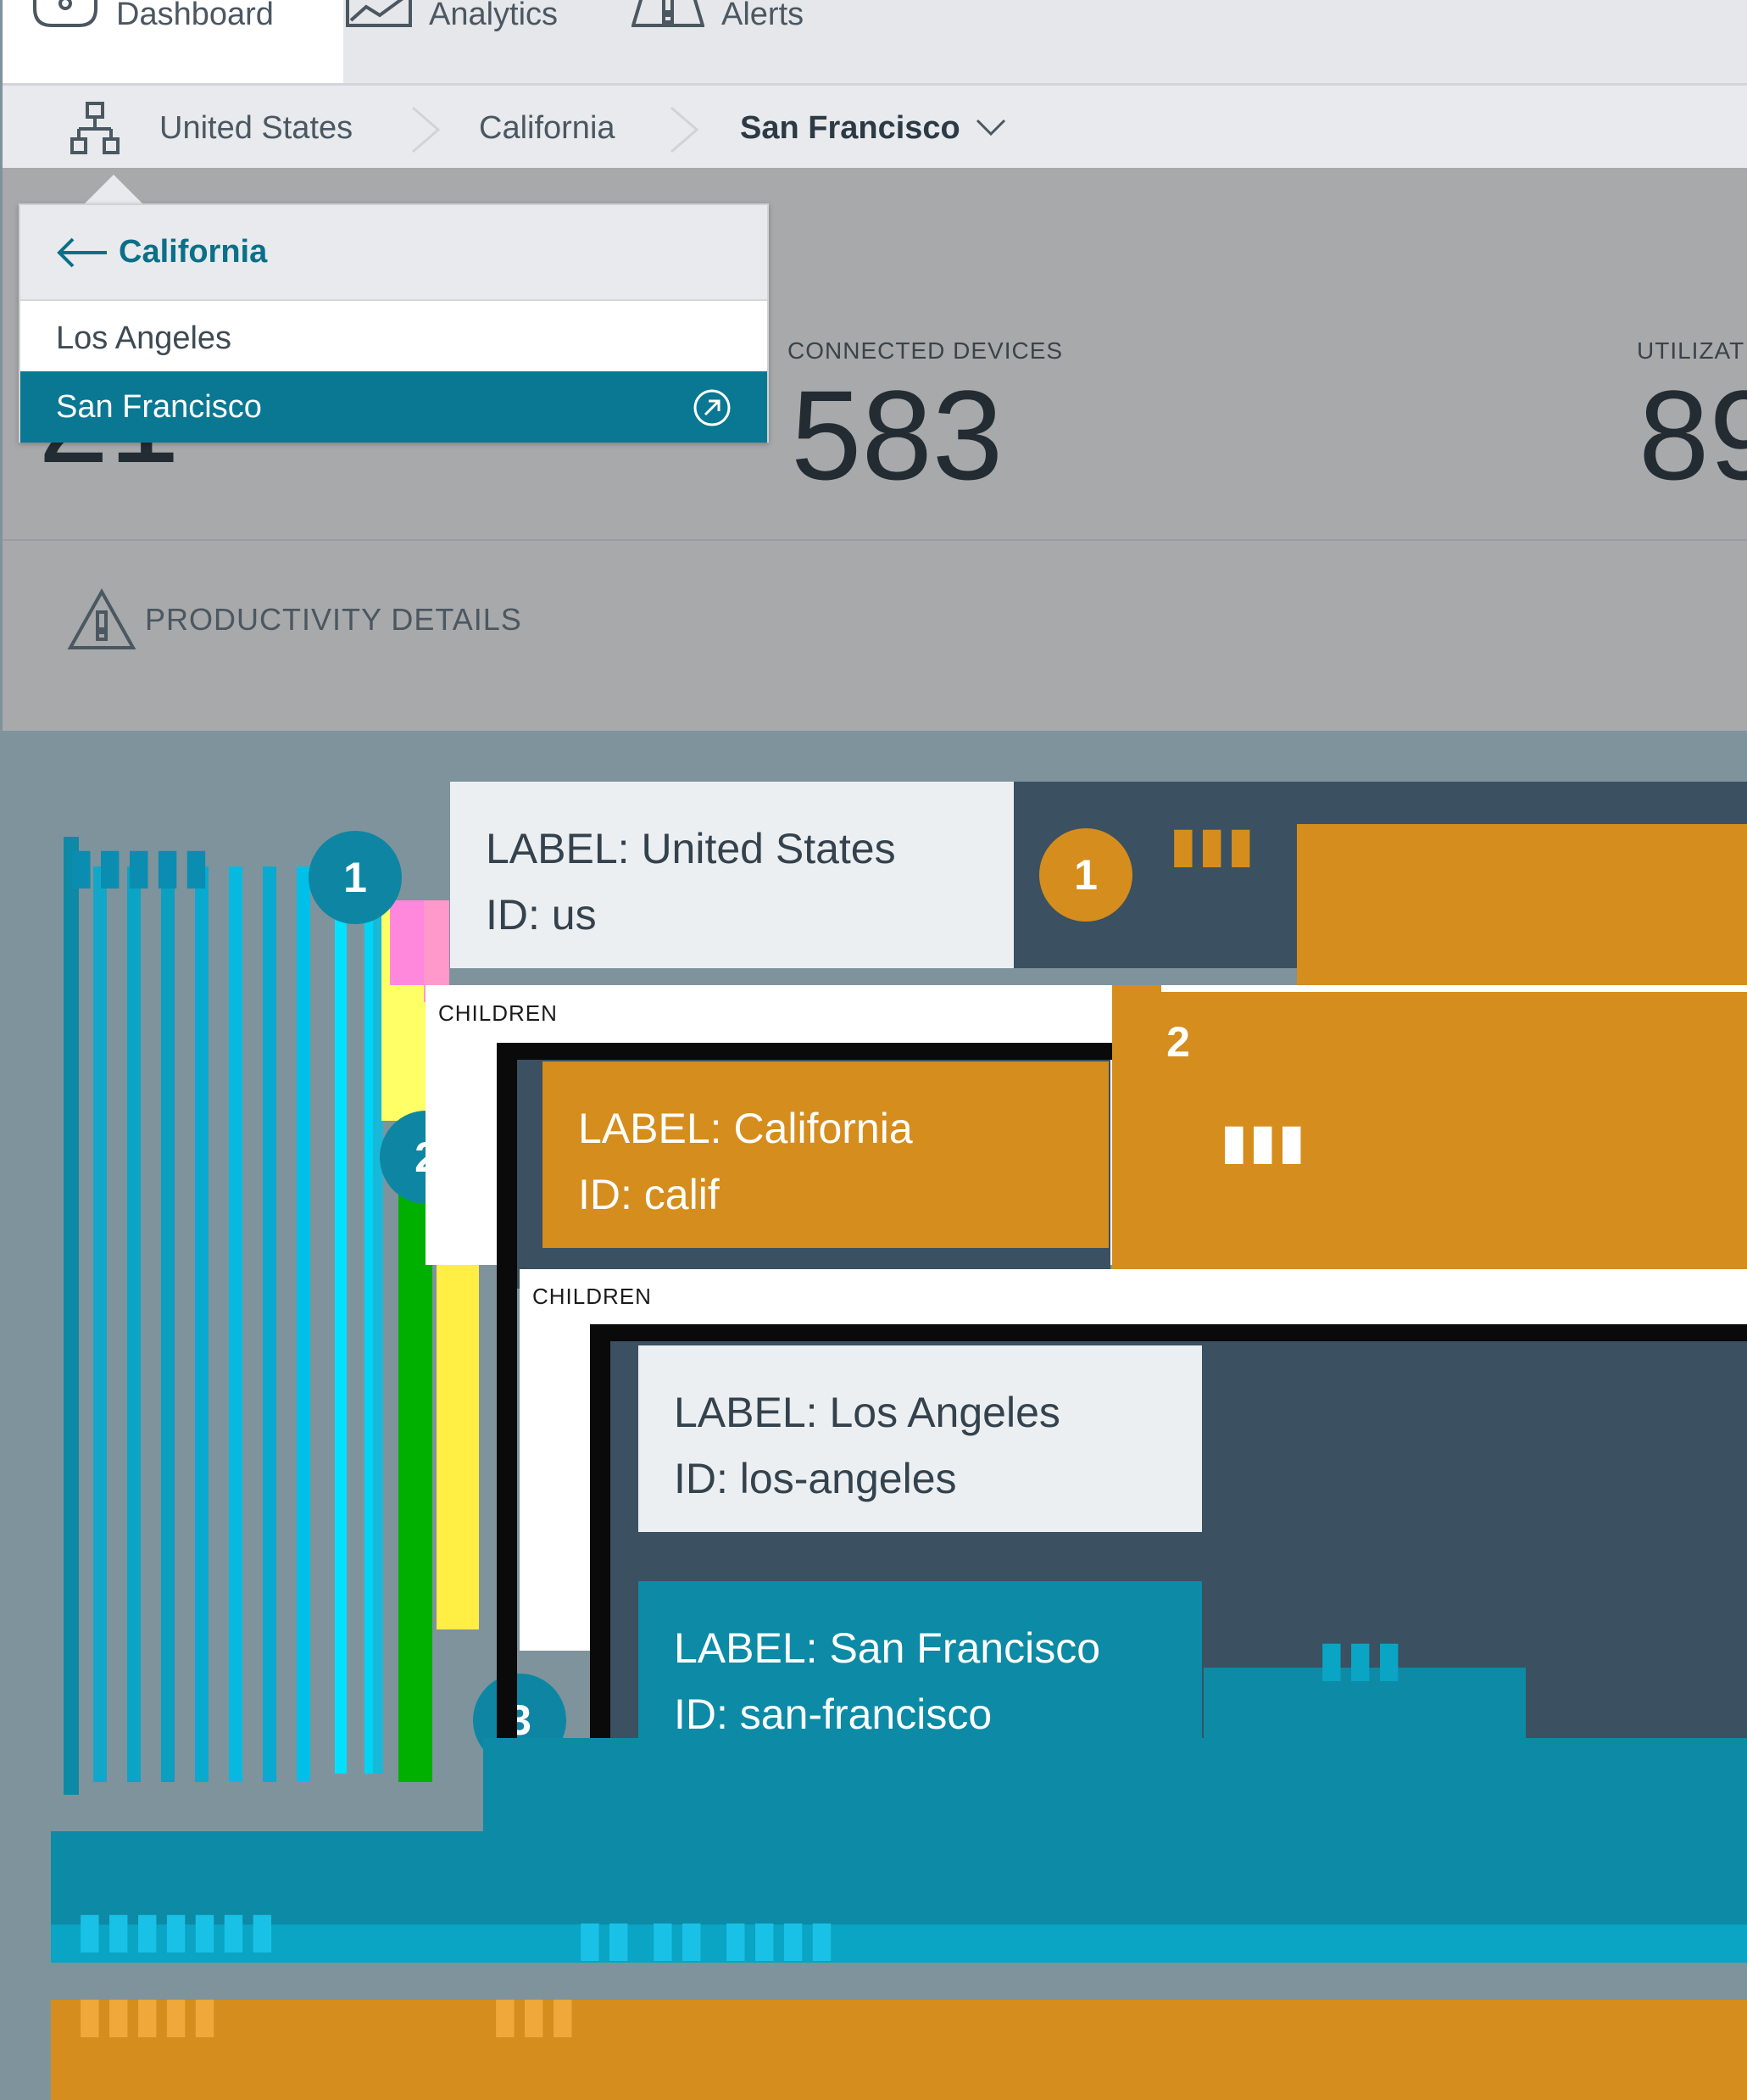 The width and height of the screenshot is (1747, 2100). What do you see at coordinates (355, 877) in the screenshot?
I see `teal-step-badge: 1` at bounding box center [355, 877].